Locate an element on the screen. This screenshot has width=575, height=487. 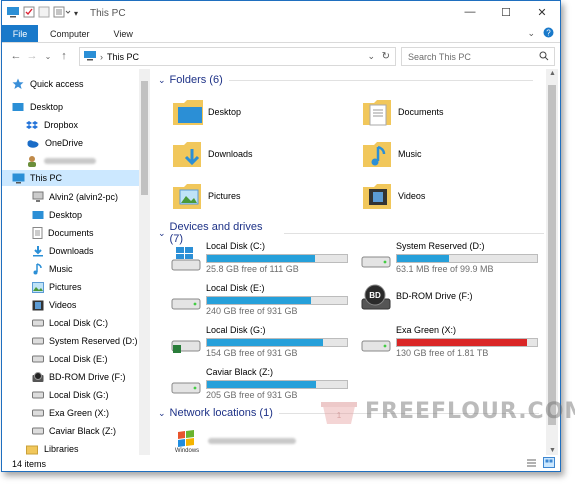
folder-label: Pictures is located at coordinates (224, 196).